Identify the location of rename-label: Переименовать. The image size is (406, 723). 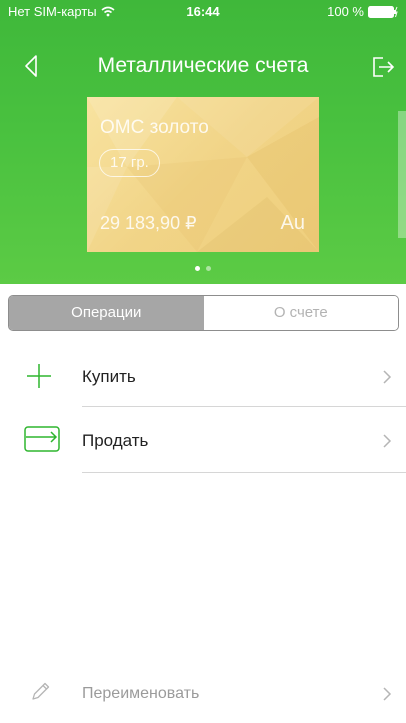
(141, 693).